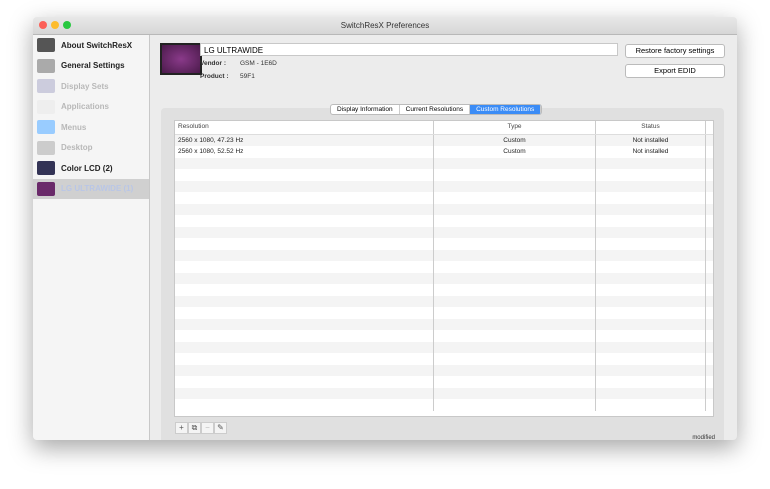 The image size is (770, 489). Describe the element at coordinates (444, 152) in the screenshot. I see `table-row: 2560 x 1080, 52.52 Hz Custom Not installed` at that location.